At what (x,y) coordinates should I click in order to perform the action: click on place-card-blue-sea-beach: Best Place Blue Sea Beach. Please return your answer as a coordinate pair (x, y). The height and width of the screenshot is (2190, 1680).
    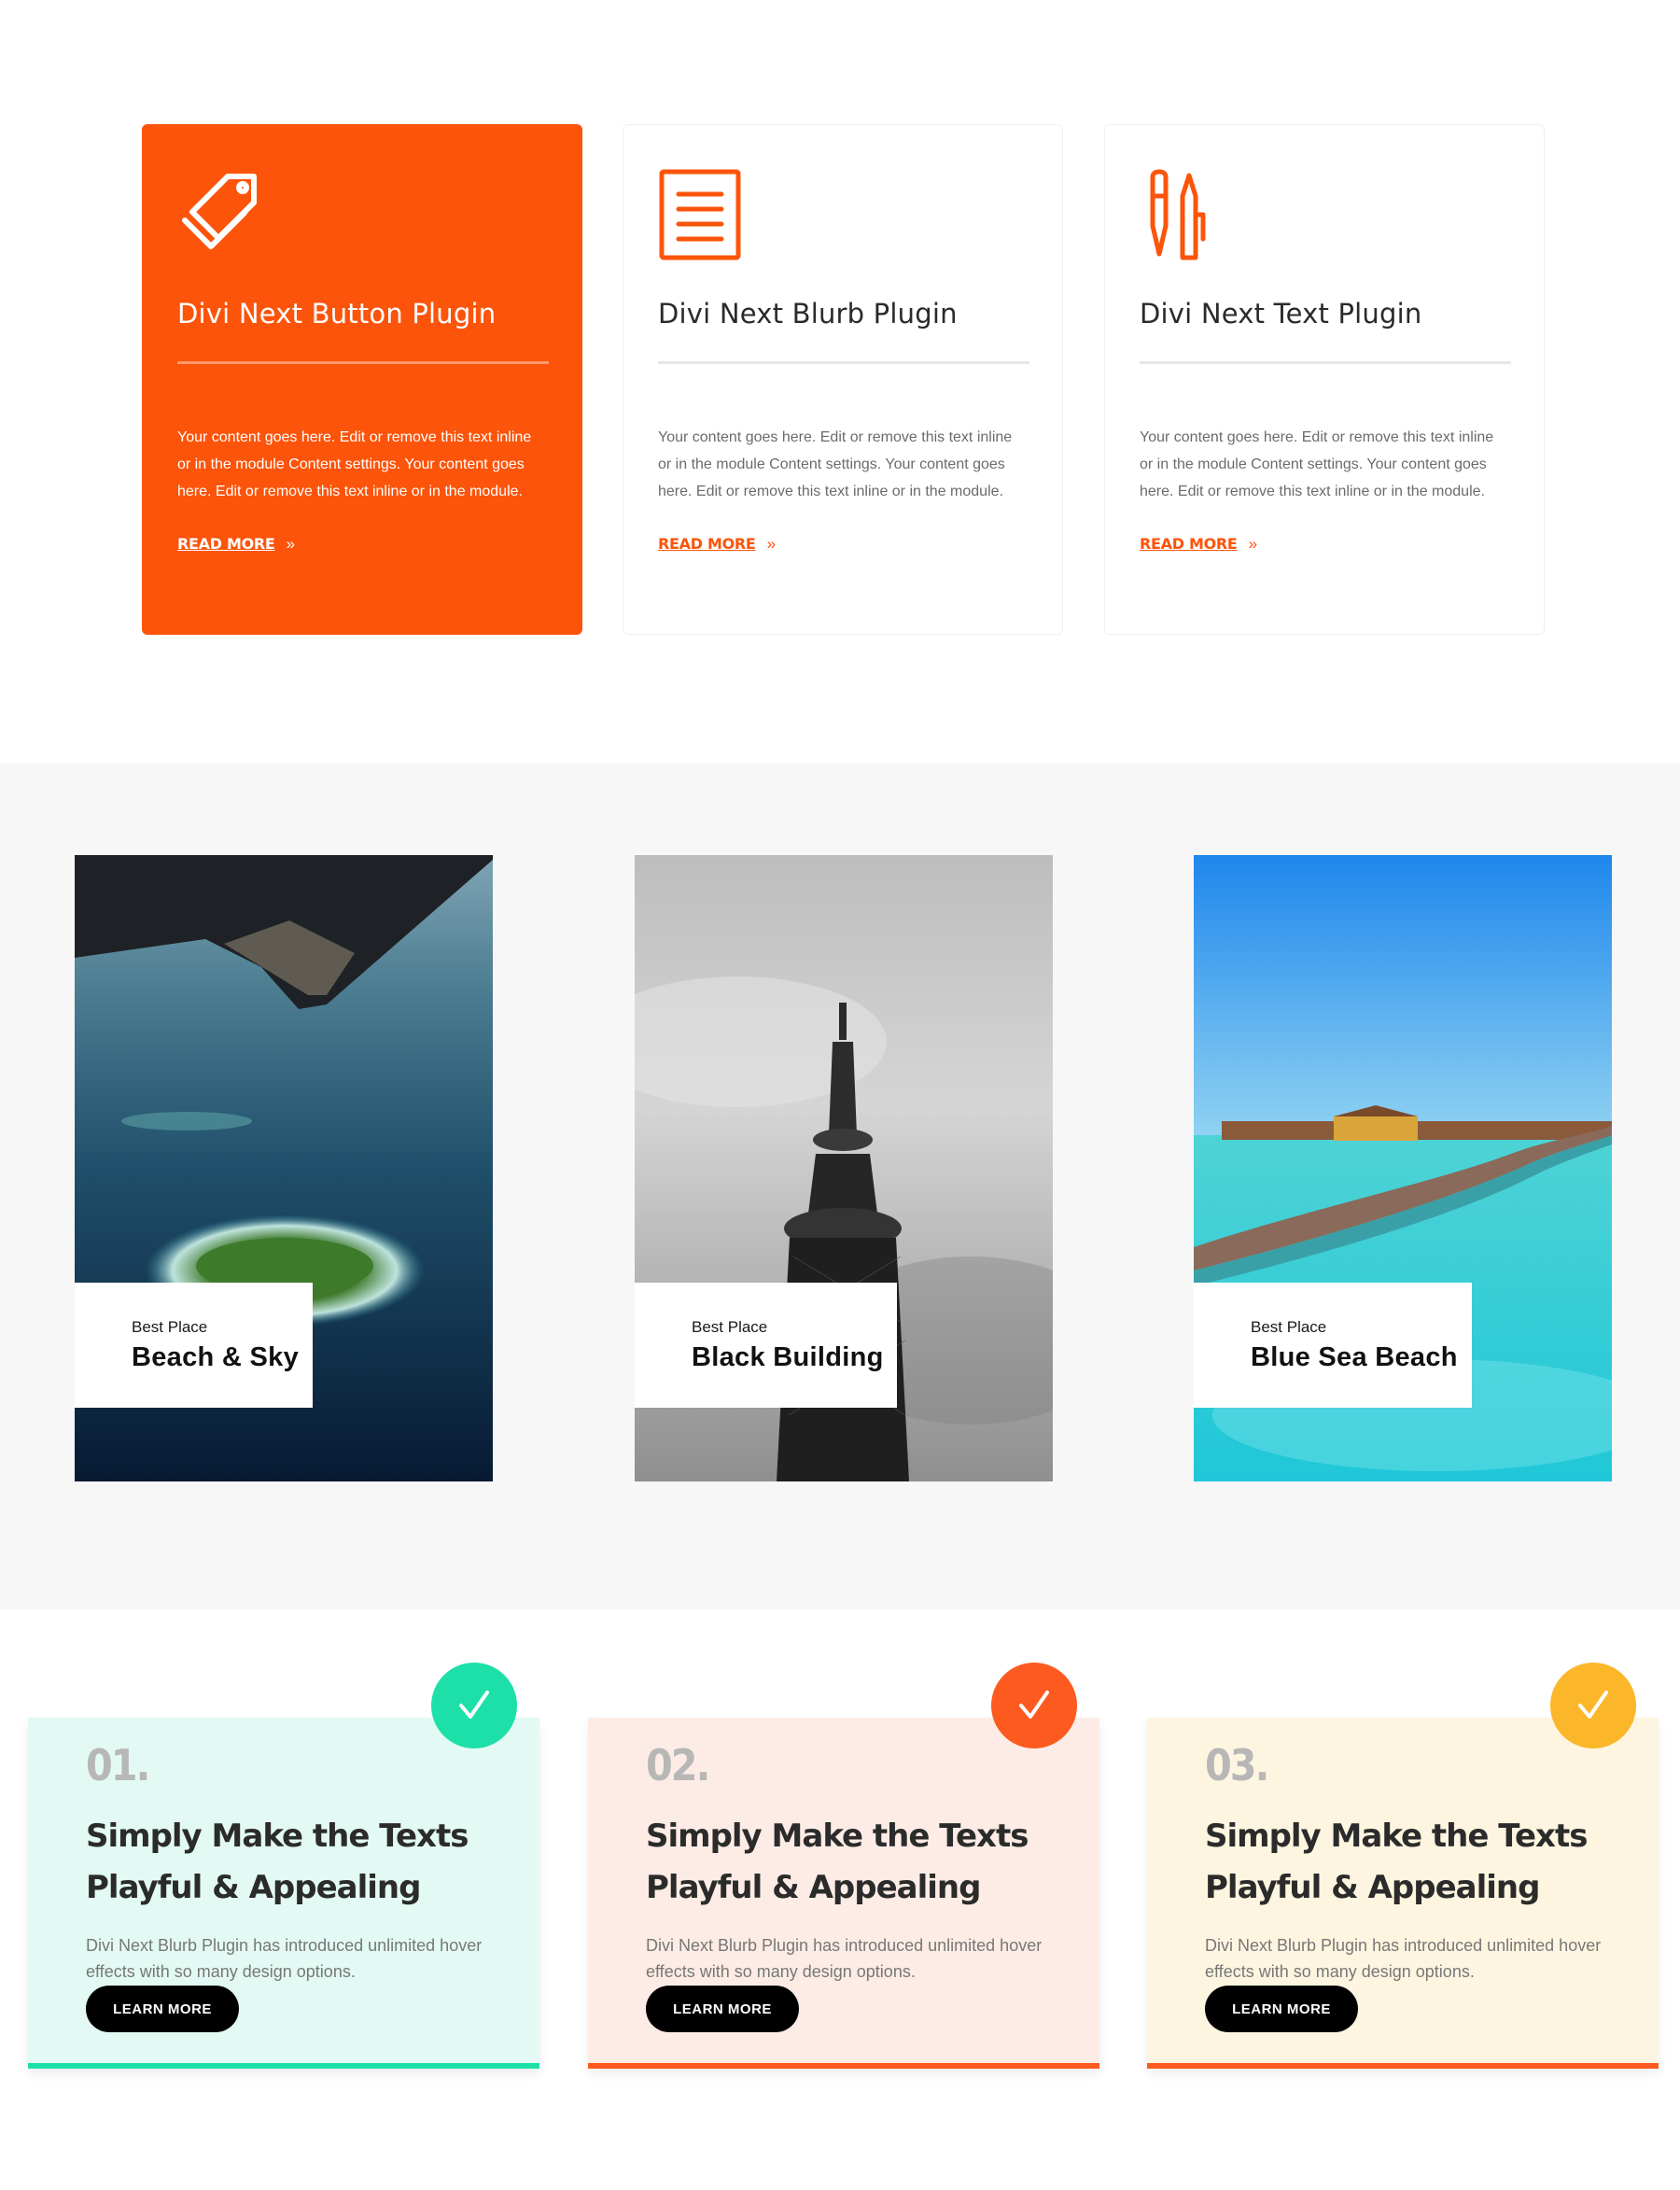
    Looking at the image, I should click on (1403, 1168).